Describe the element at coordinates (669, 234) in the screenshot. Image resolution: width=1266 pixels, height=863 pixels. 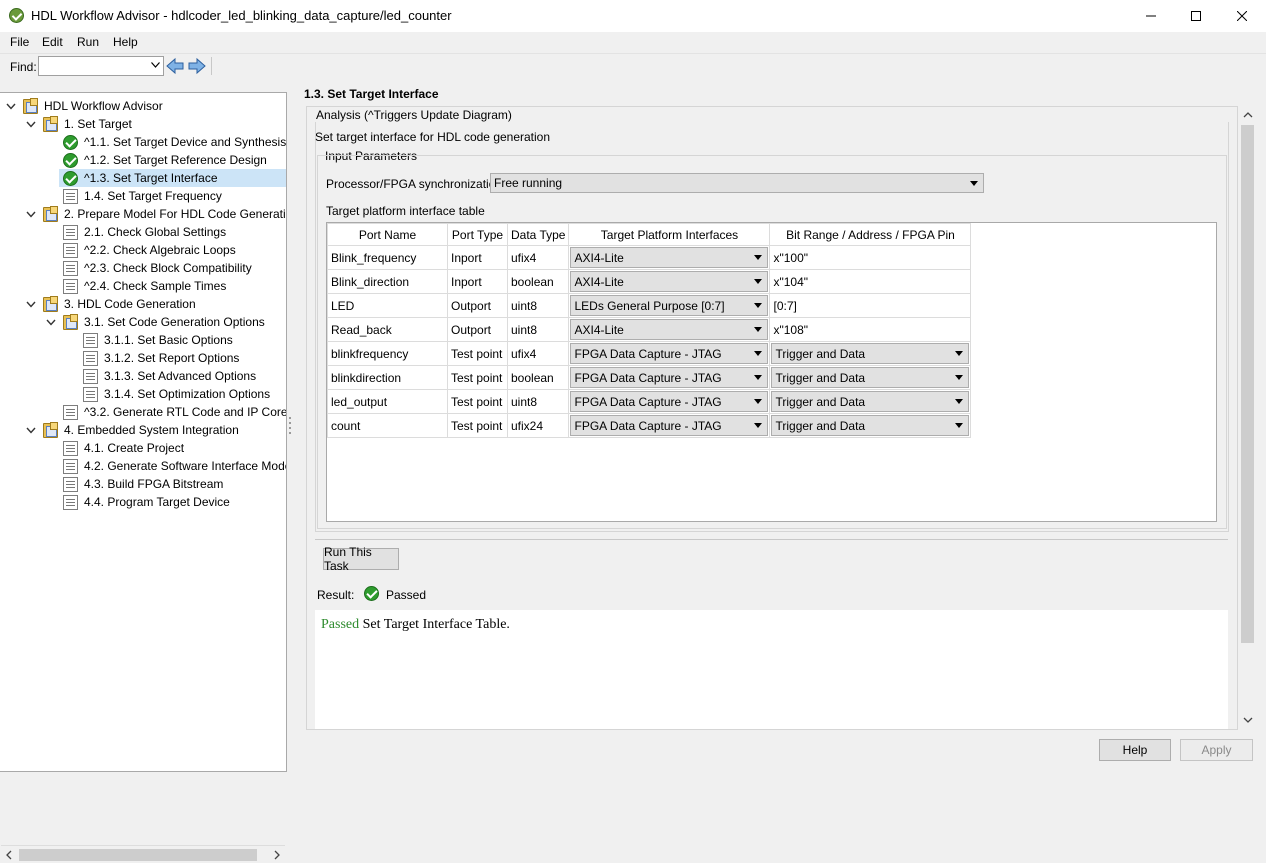
I see `column-header-target-interface: Target Platform Interfaces` at that location.